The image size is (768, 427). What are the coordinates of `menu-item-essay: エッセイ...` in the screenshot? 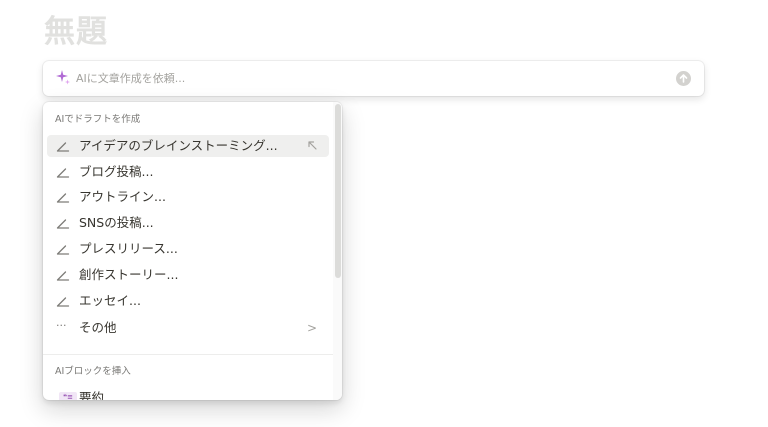 It's located at (188, 301).